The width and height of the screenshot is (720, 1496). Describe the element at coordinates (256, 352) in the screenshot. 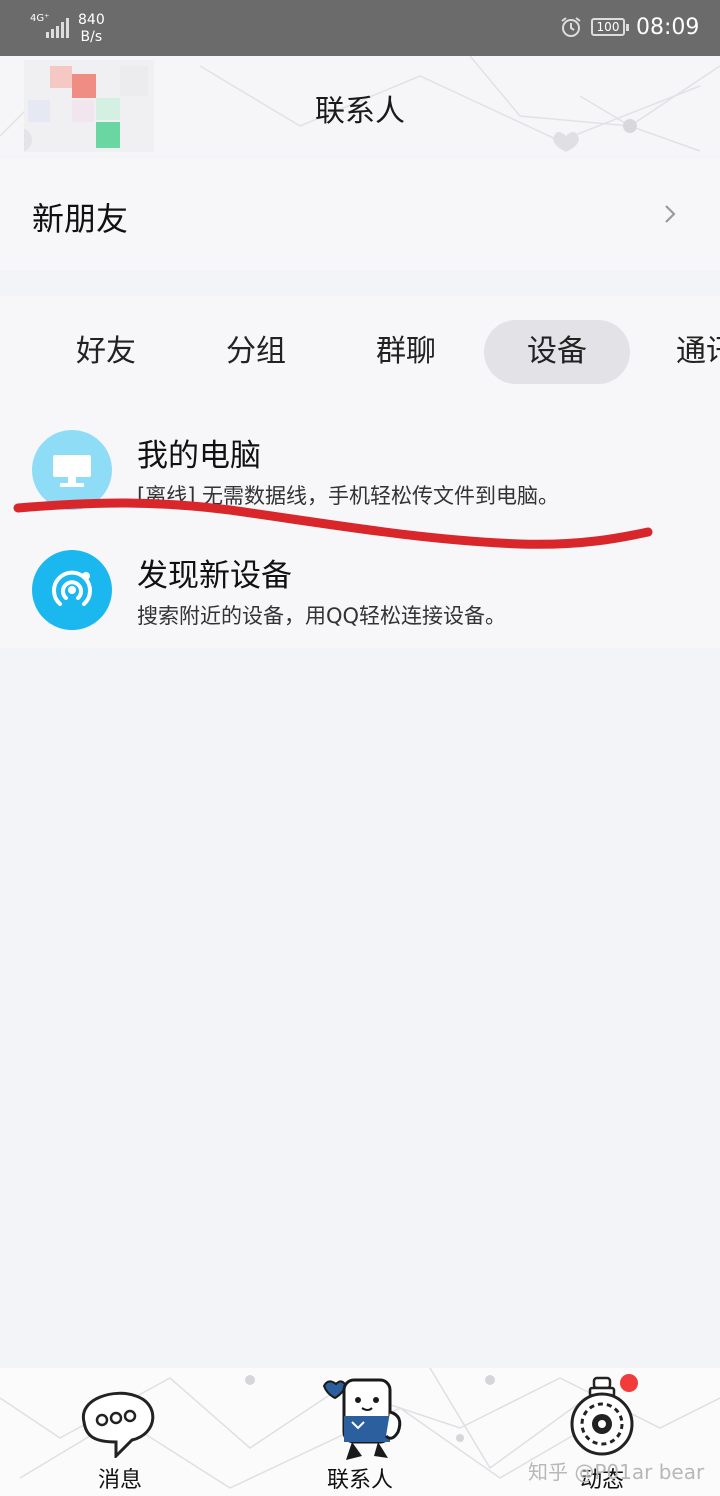

I see `tab-groups: 分组` at that location.